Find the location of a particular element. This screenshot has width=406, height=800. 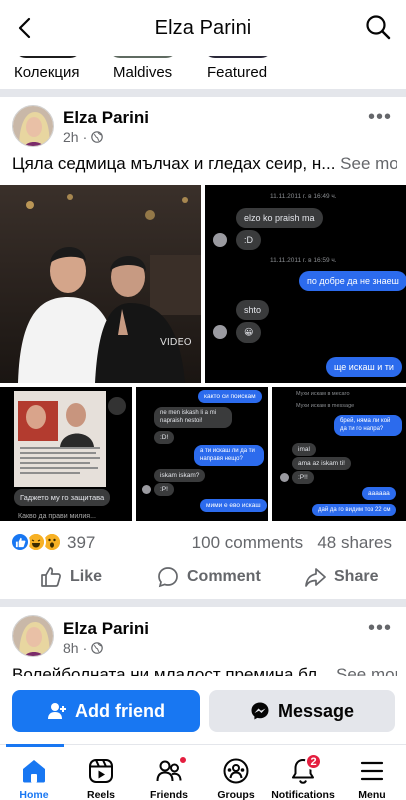

chat-bubble: ne men iskash li a mi napraish nestoi! is located at coordinates (193, 417).